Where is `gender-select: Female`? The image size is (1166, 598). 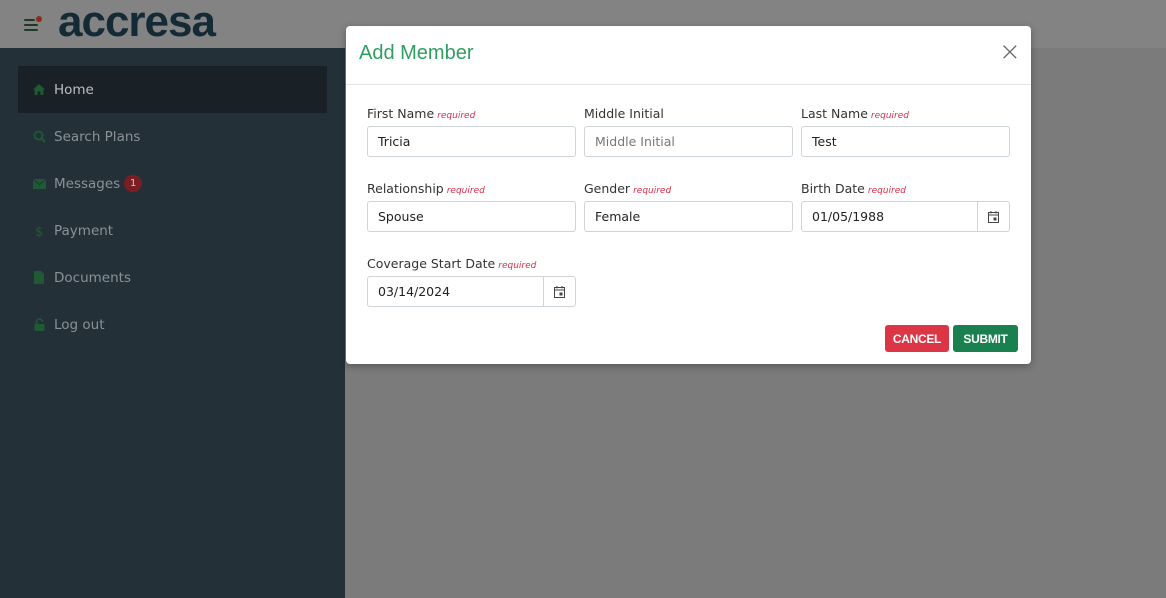 gender-select: Female is located at coordinates (688, 216).